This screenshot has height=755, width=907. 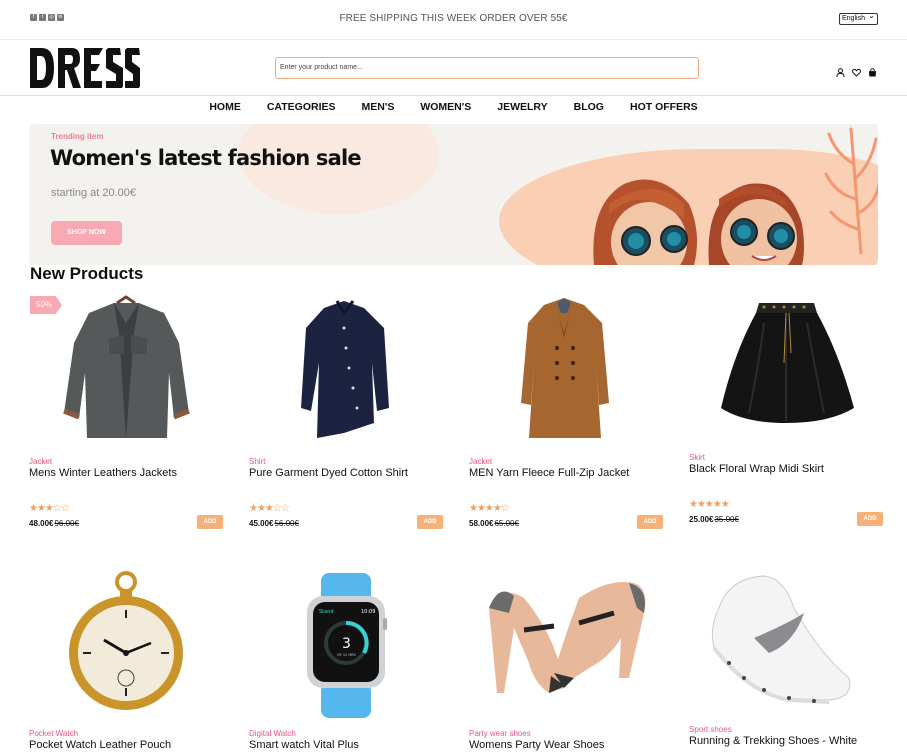 What do you see at coordinates (664, 108) in the screenshot?
I see `nav-hot-offers: HOT OFFERS` at bounding box center [664, 108].